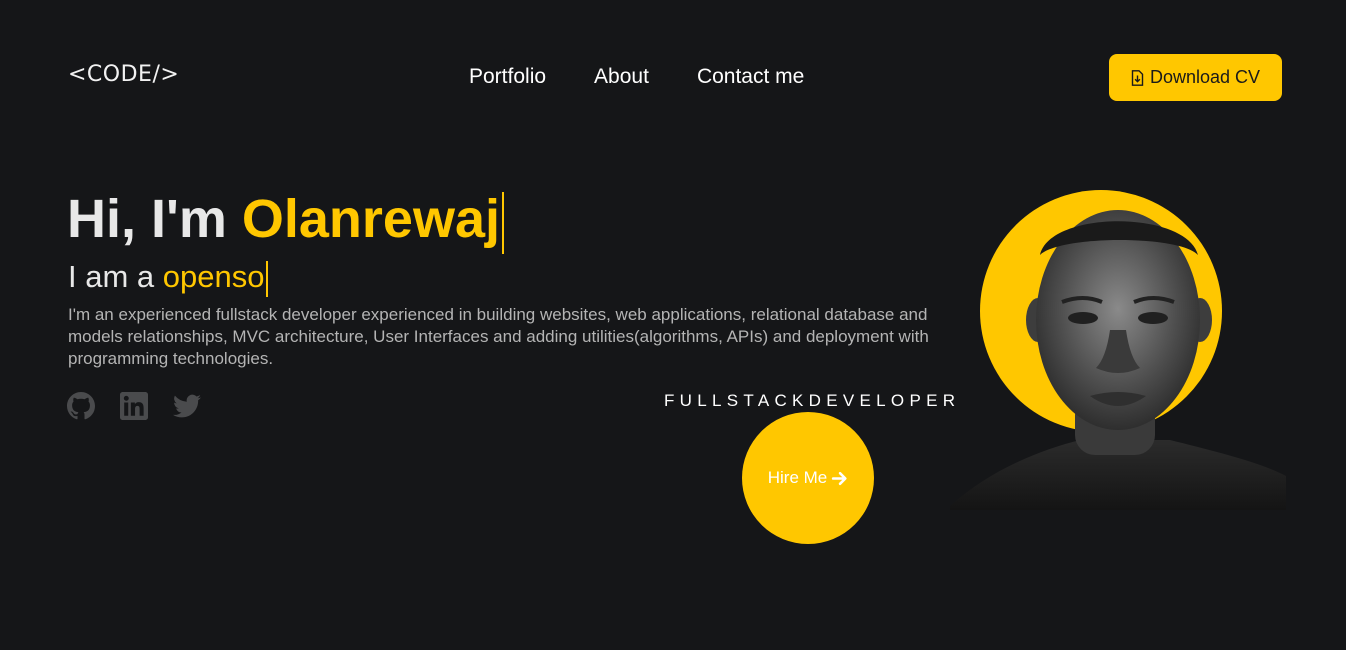  Describe the element at coordinates (502, 222) in the screenshot. I see `typing-caret` at that location.